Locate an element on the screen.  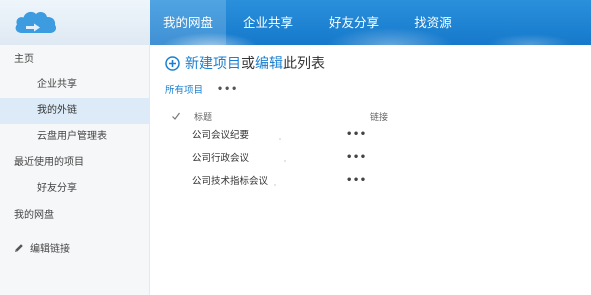
sidebar-item-home: 主页 is located at coordinates (74, 60).